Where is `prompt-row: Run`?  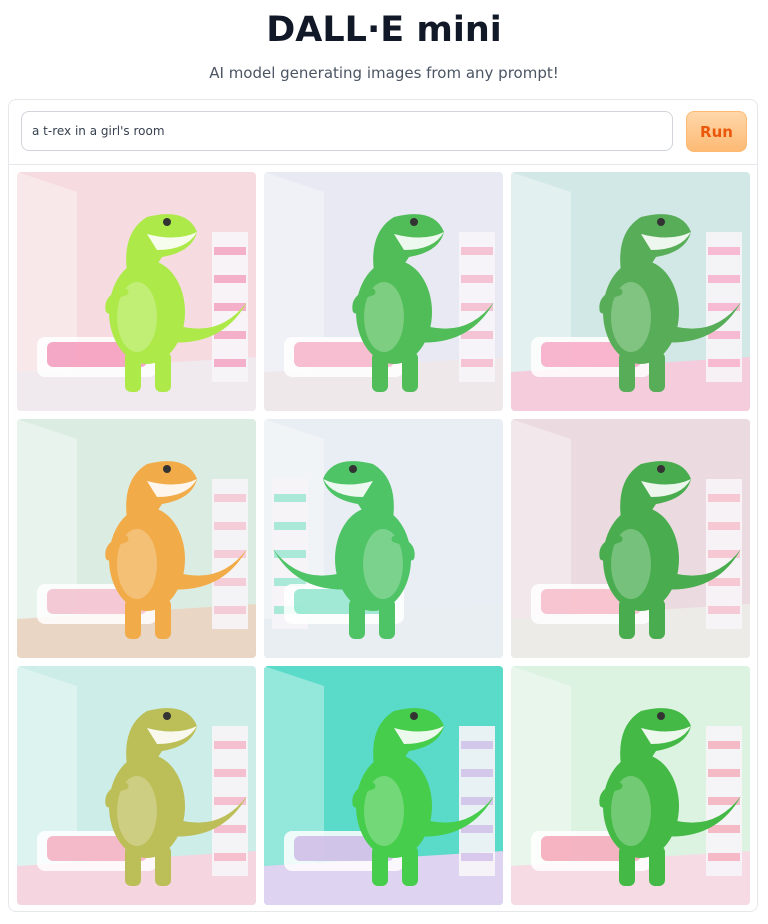
prompt-row: Run is located at coordinates (383, 132).